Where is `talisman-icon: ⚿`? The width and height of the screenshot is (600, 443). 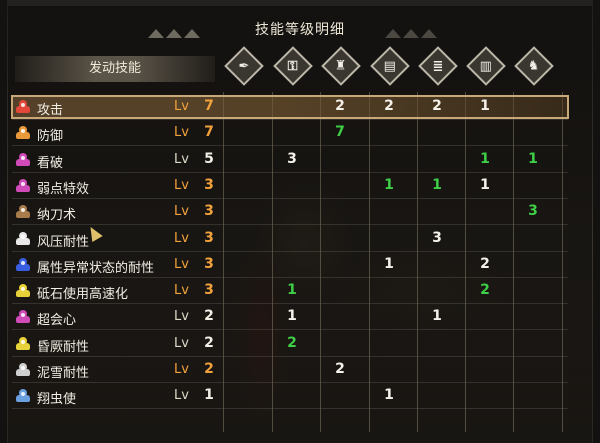
talisman-icon: ⚿ is located at coordinates (293, 66).